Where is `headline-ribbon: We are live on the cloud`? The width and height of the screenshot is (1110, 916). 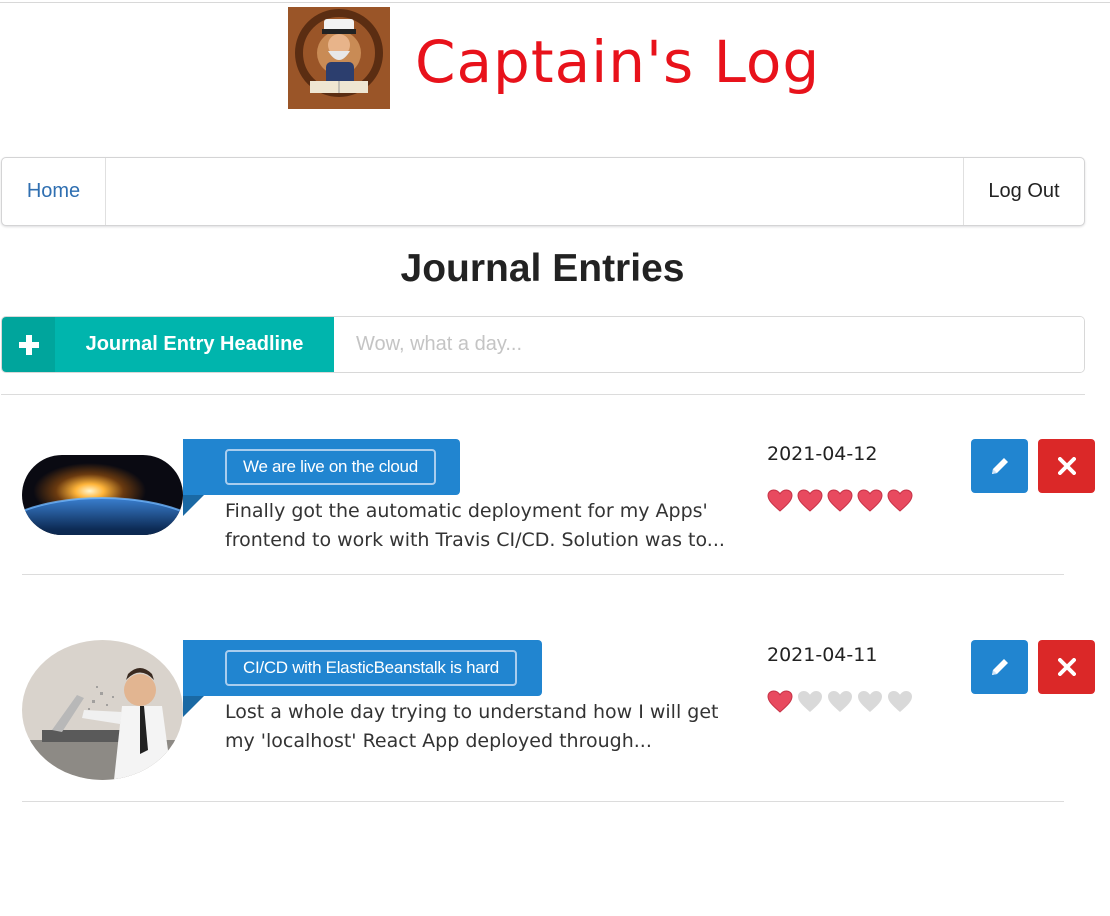
headline-ribbon: We are live on the cloud is located at coordinates (321, 467).